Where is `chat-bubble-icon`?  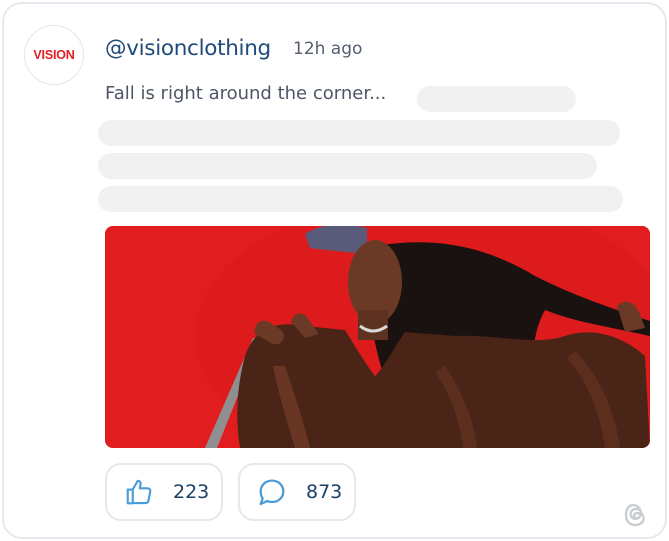 chat-bubble-icon is located at coordinates (272, 492).